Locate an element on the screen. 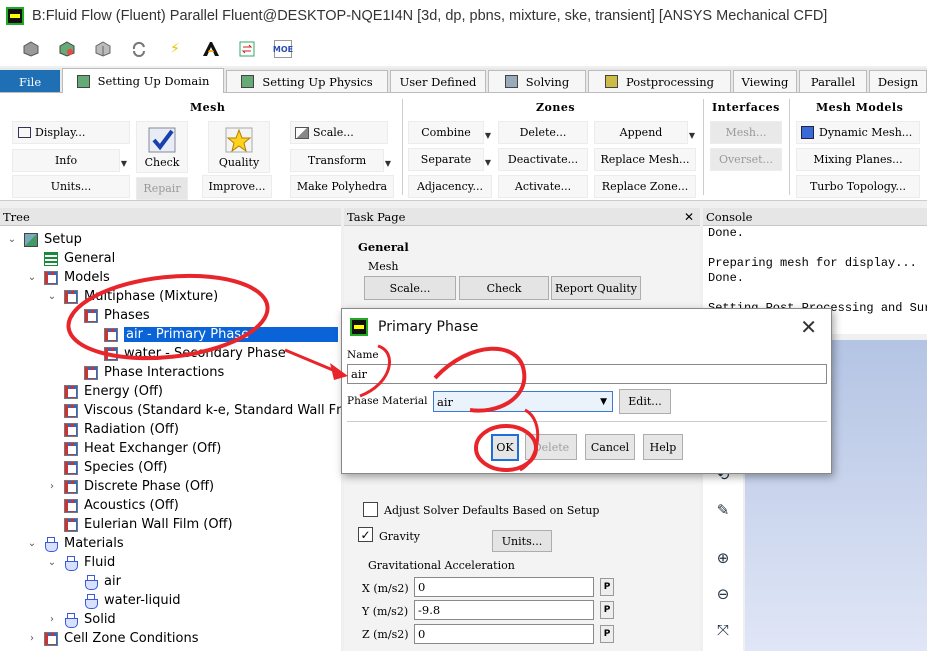 This screenshot has width=927, height=651. make-polyhedra-button: Make Polyhedra is located at coordinates (342, 186).